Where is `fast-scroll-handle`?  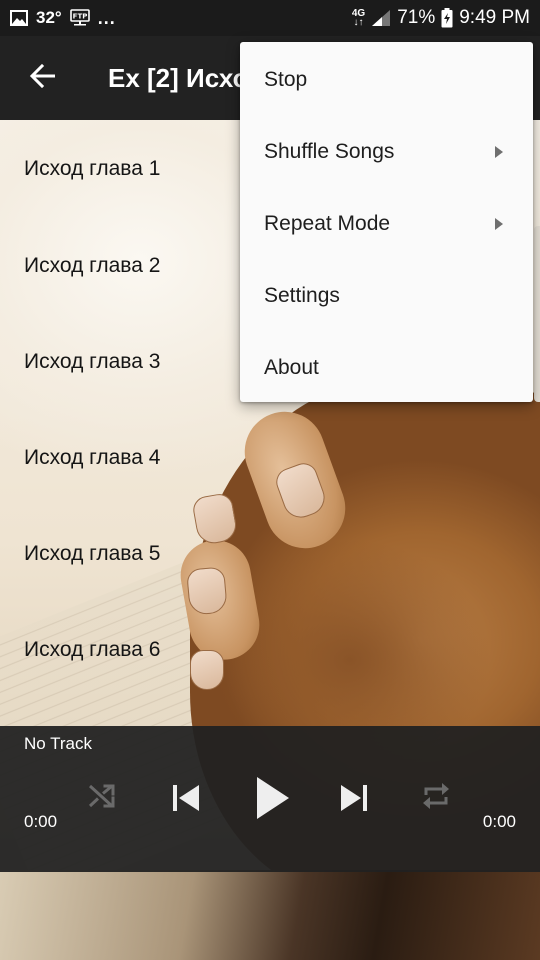 fast-scroll-handle is located at coordinates (537, 314).